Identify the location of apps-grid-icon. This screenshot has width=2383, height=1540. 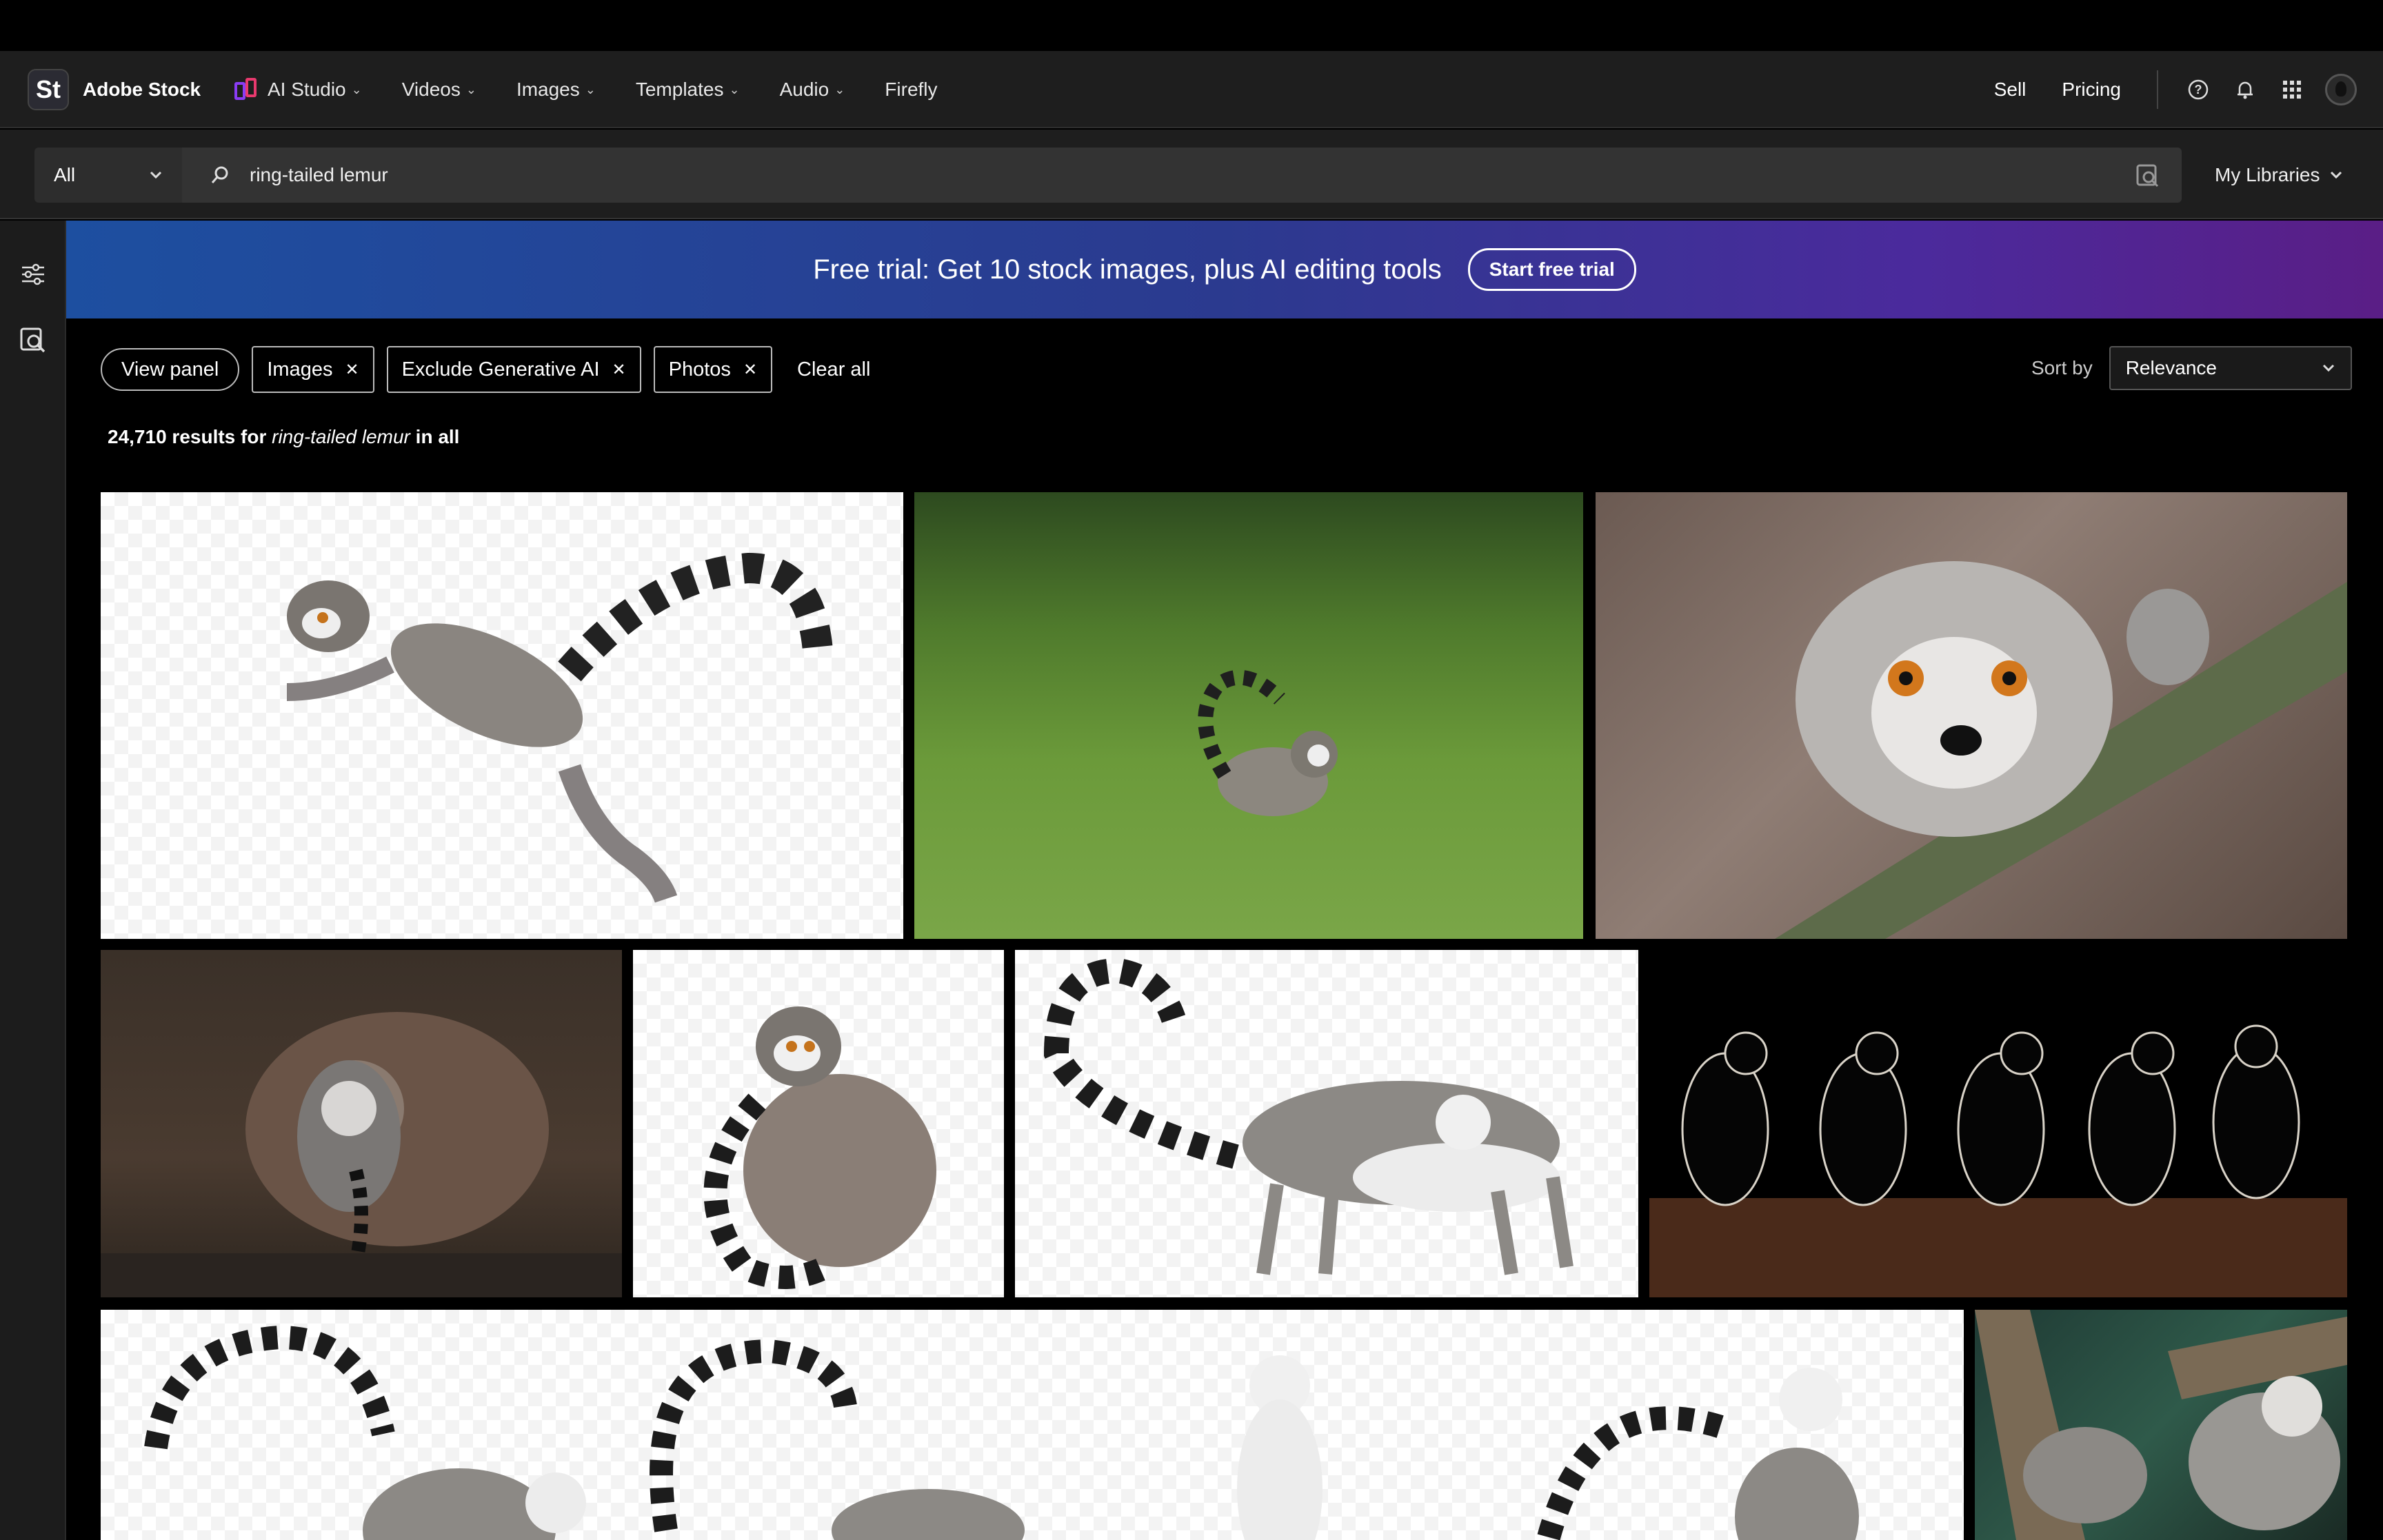
(2292, 90).